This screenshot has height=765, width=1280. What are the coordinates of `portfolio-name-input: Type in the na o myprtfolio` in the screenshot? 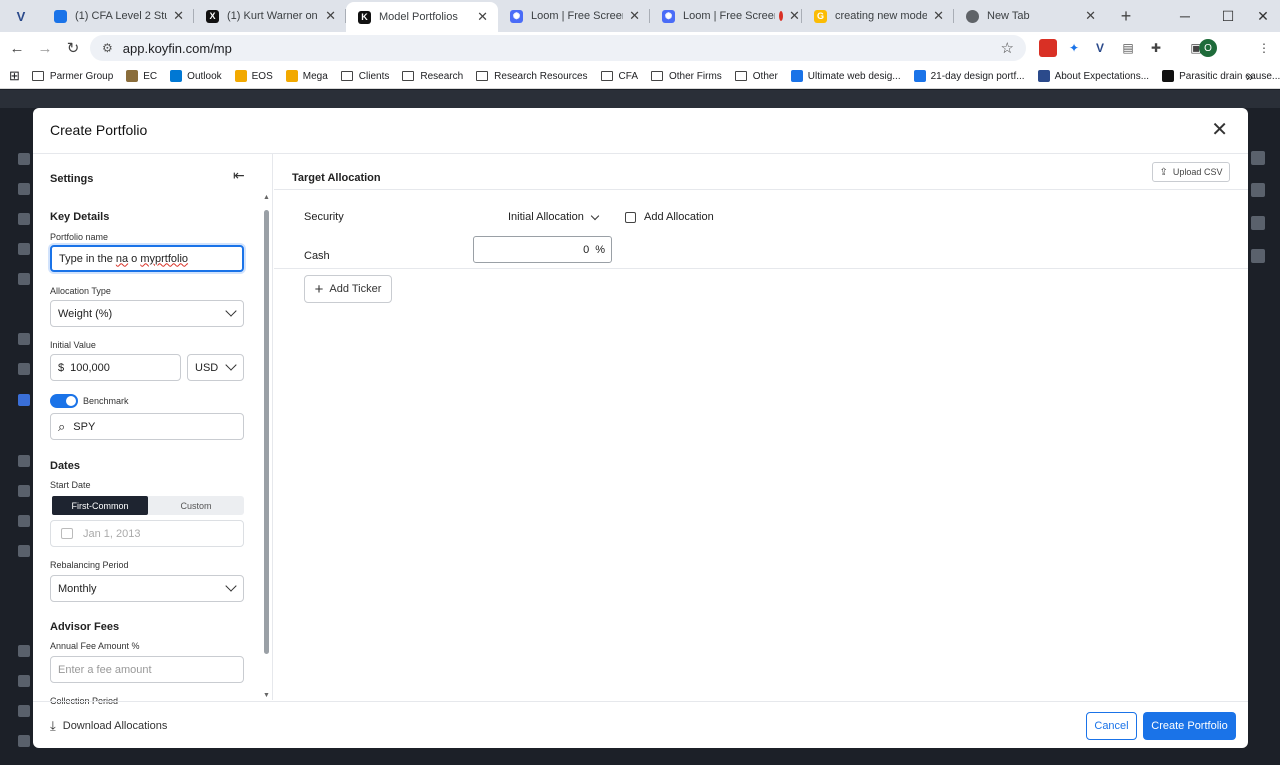 It's located at (147, 258).